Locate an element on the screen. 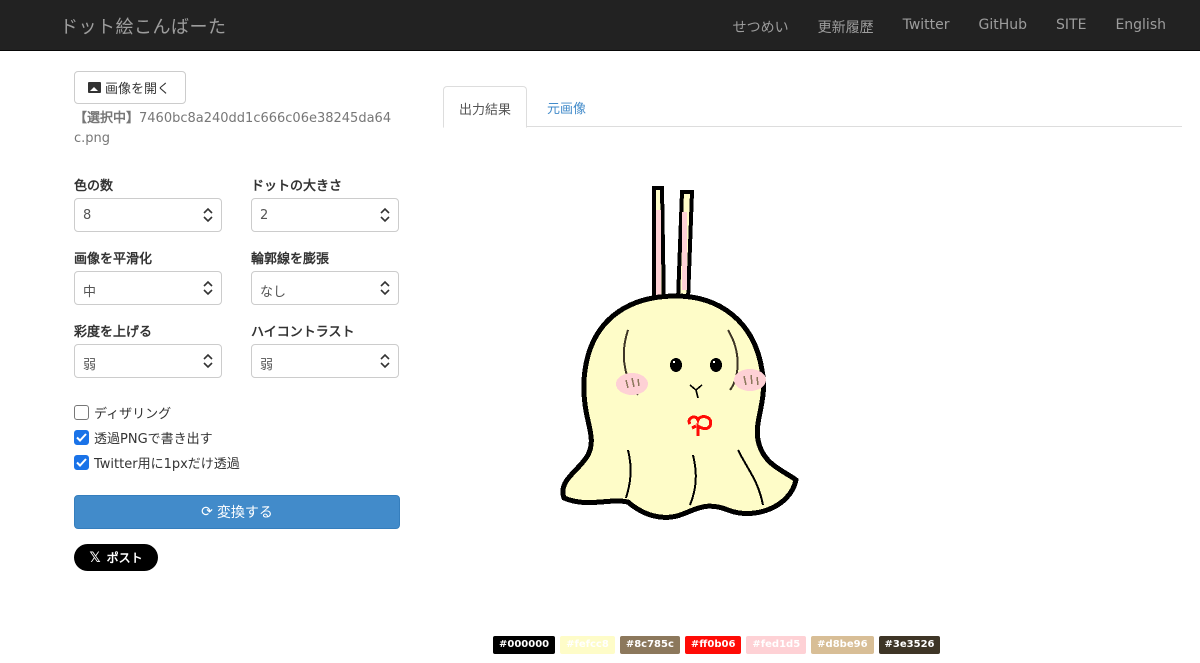 The image size is (1200, 663). transparent-png-checkbox is located at coordinates (81, 437).